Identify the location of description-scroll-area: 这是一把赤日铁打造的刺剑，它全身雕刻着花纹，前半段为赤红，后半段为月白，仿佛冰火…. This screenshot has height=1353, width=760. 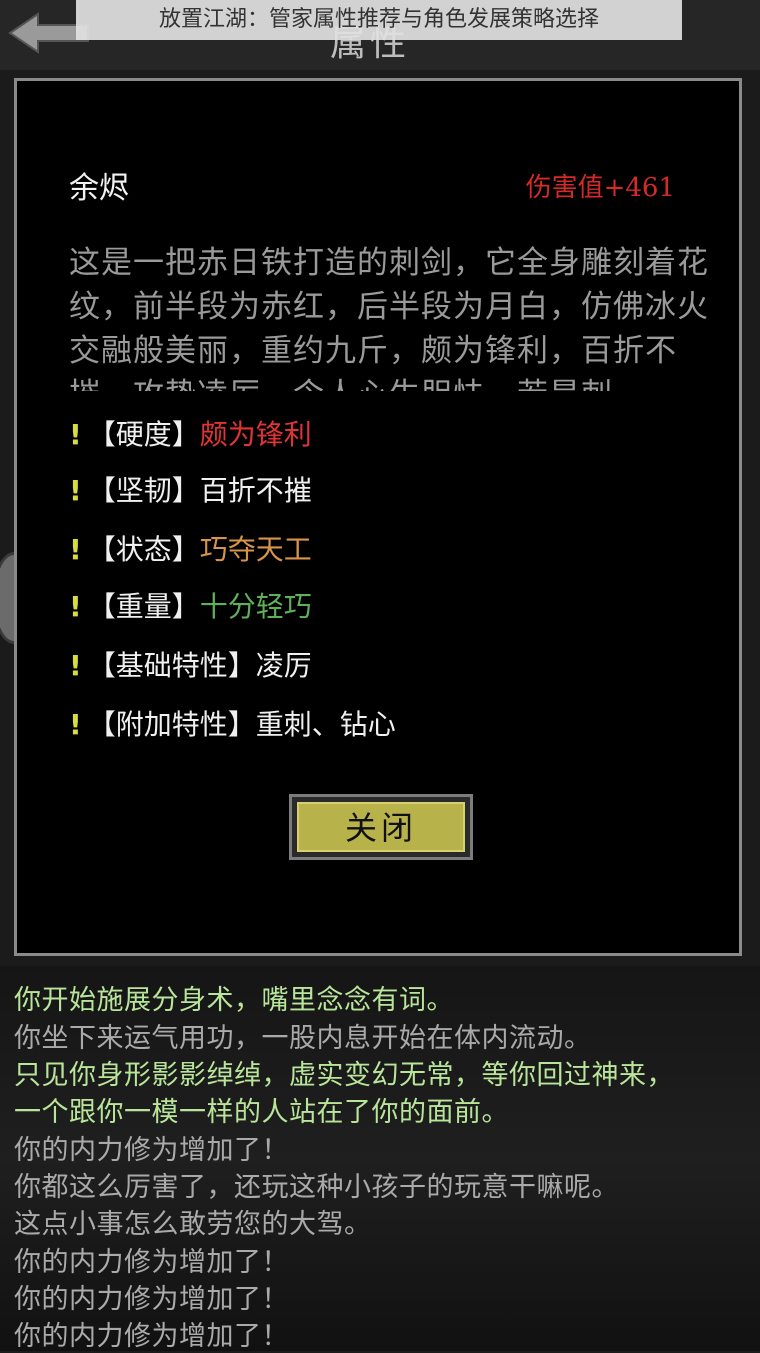
(394, 316).